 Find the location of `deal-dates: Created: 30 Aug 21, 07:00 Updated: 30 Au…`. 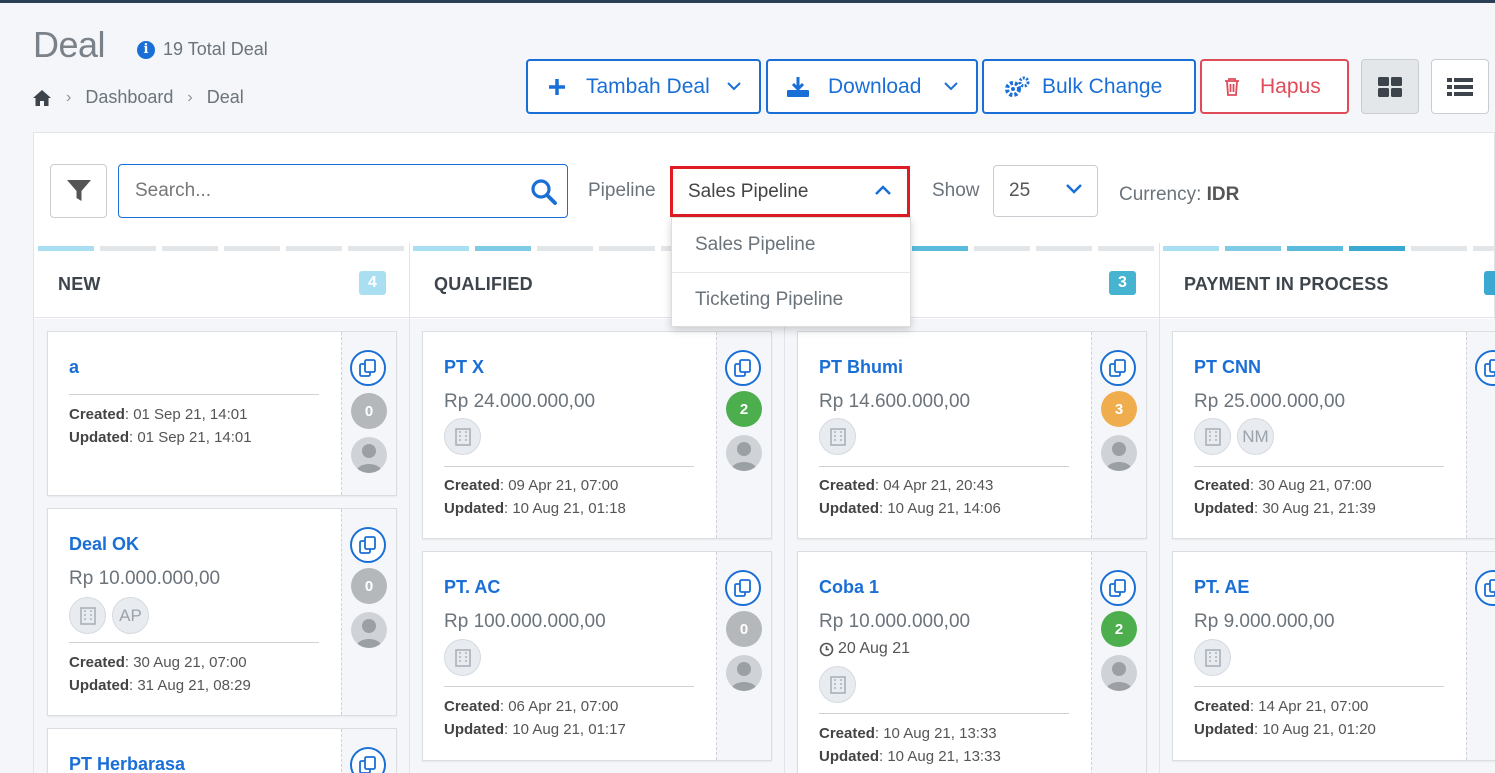

deal-dates: Created: 30 Aug 21, 07:00 Updated: 30 Au… is located at coordinates (1285, 497).